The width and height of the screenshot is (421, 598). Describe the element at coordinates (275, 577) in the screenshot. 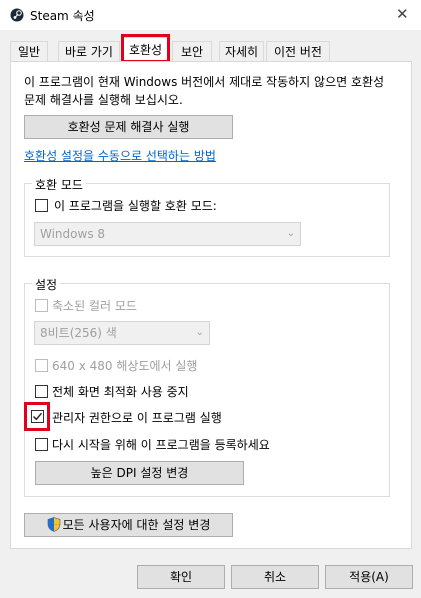

I see `cancel-button: 취소` at that location.